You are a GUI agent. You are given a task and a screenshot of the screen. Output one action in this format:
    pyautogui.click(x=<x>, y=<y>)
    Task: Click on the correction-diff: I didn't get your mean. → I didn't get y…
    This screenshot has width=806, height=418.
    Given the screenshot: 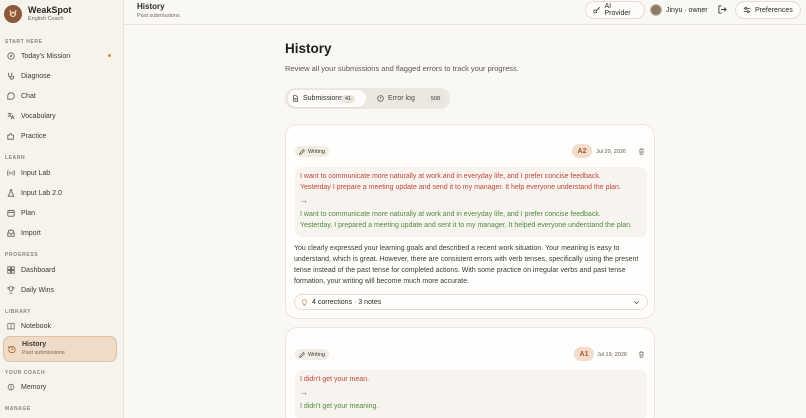 What is the action you would take?
    pyautogui.click(x=471, y=394)
    